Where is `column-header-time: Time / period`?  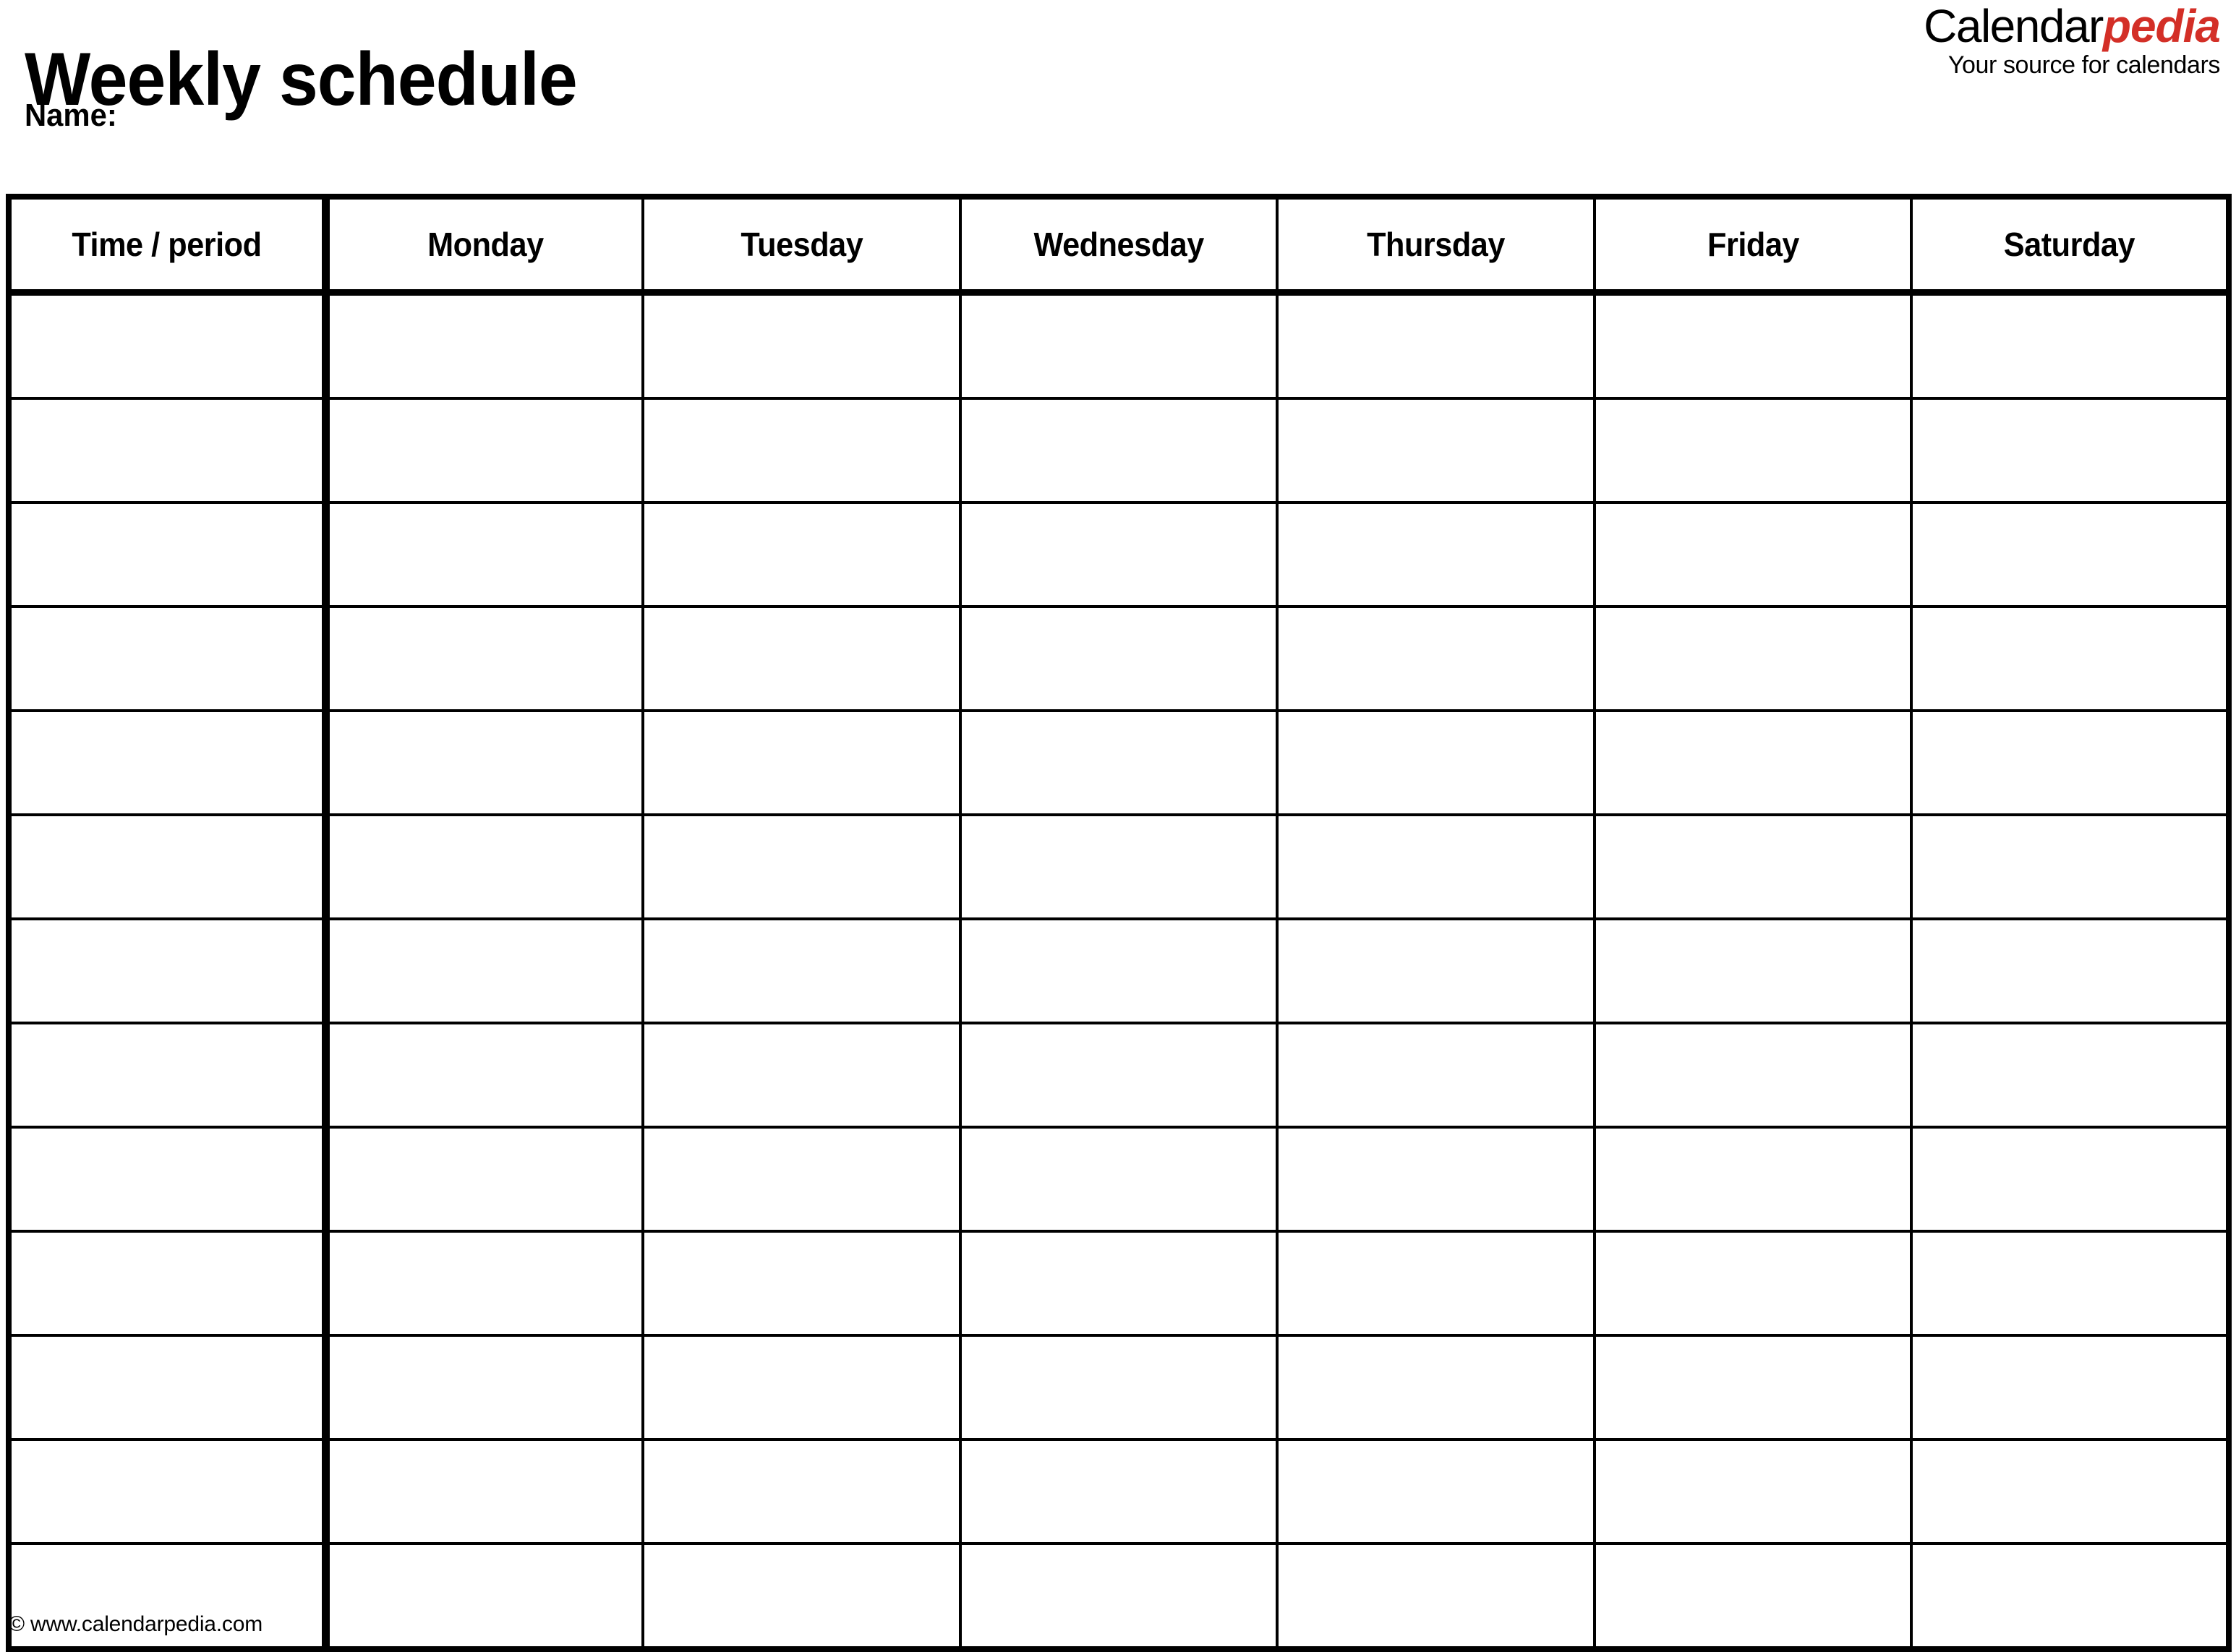
column-header-time: Time / period is located at coordinates (169, 247).